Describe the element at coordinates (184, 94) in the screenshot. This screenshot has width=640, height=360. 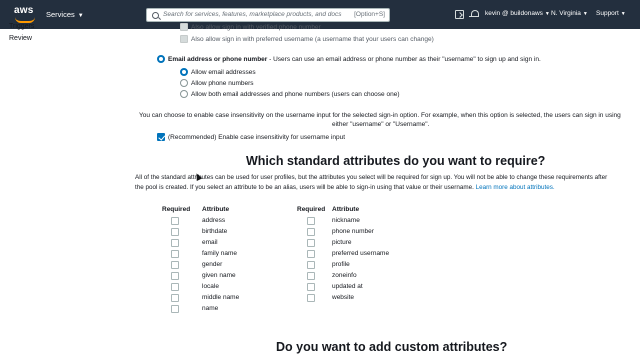
I see `allow-both-radio` at that location.